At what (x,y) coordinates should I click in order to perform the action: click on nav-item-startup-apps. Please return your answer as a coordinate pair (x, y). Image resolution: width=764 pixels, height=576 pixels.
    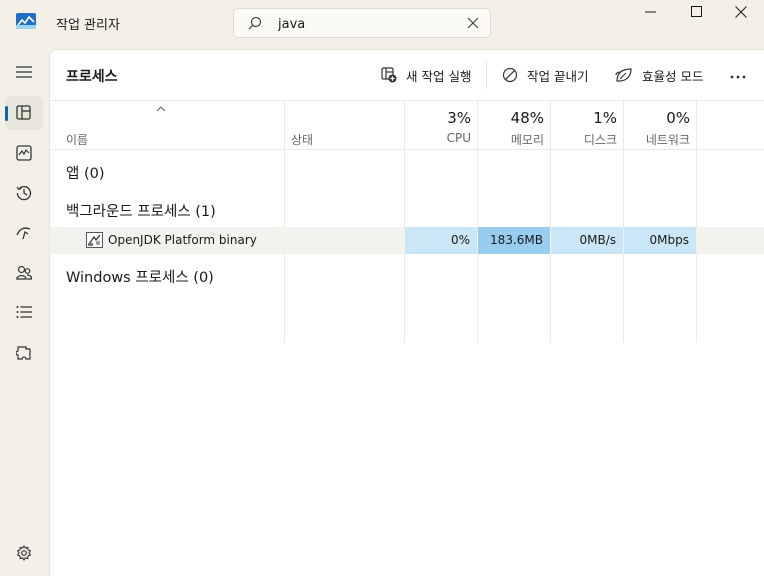
    Looking at the image, I should click on (24, 233).